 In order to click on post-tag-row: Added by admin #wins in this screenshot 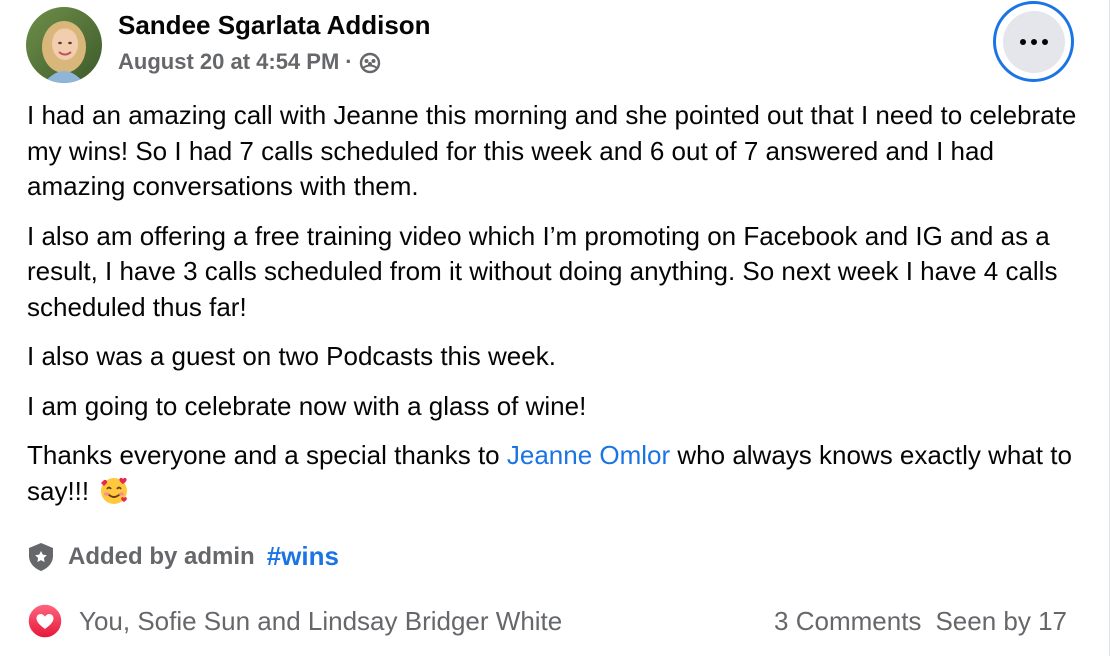, I will do `click(183, 556)`.